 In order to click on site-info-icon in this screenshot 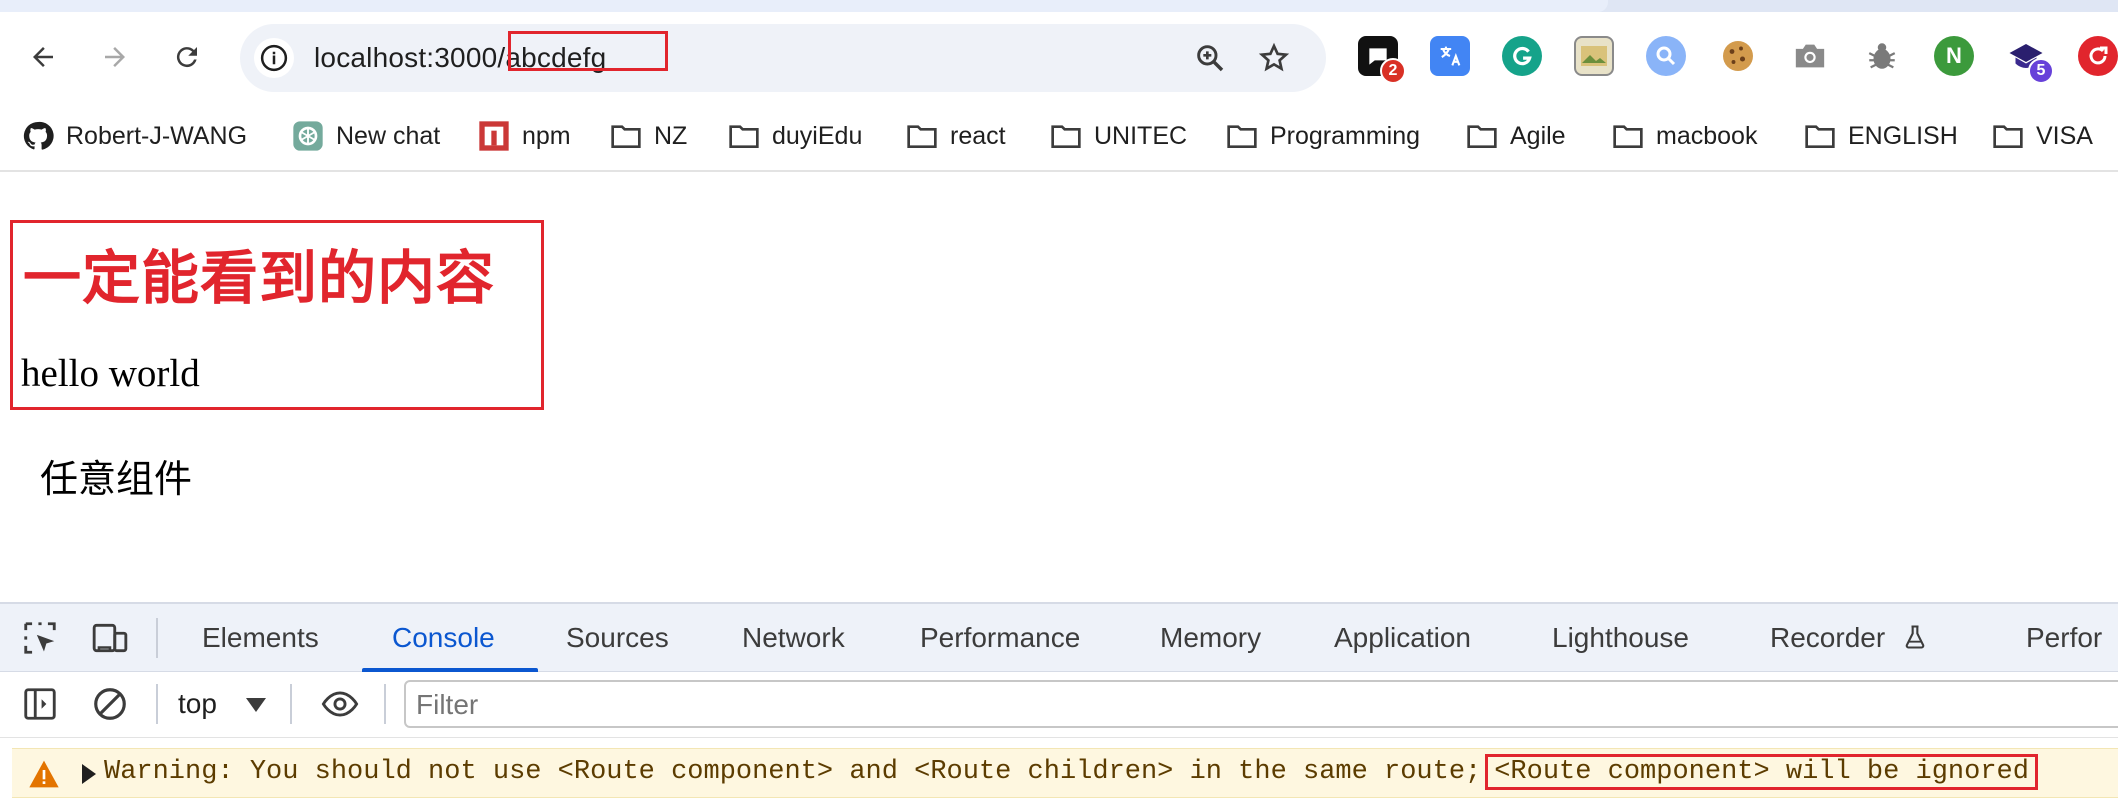, I will do `click(274, 58)`.